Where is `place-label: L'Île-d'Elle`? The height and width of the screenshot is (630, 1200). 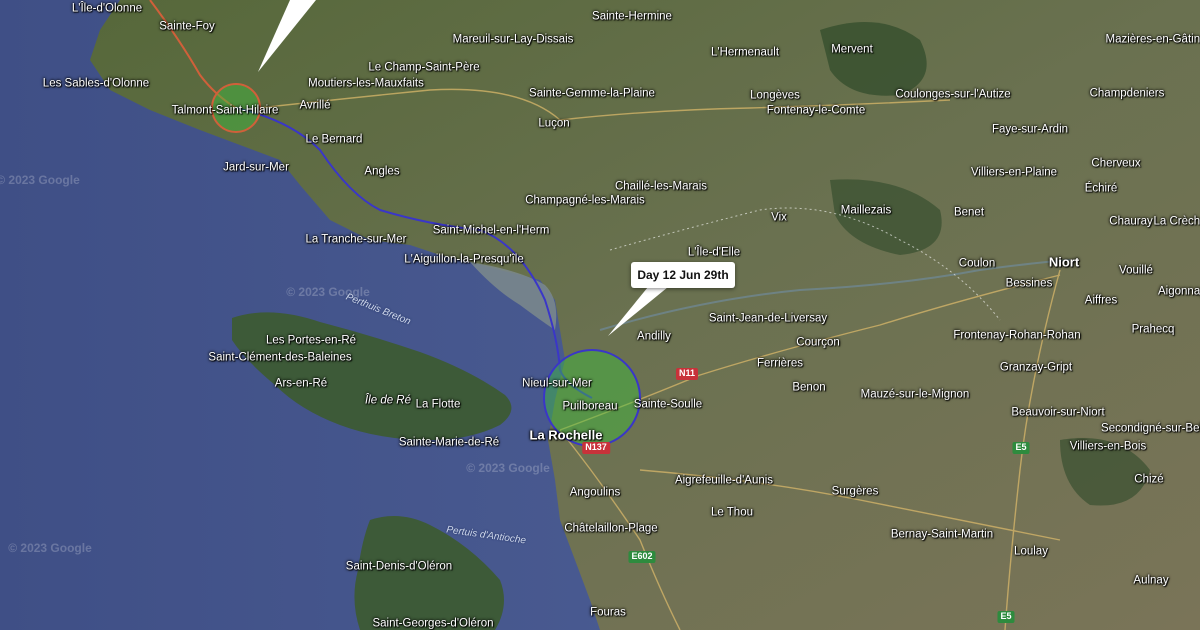
place-label: L'Île-d'Elle is located at coordinates (714, 252).